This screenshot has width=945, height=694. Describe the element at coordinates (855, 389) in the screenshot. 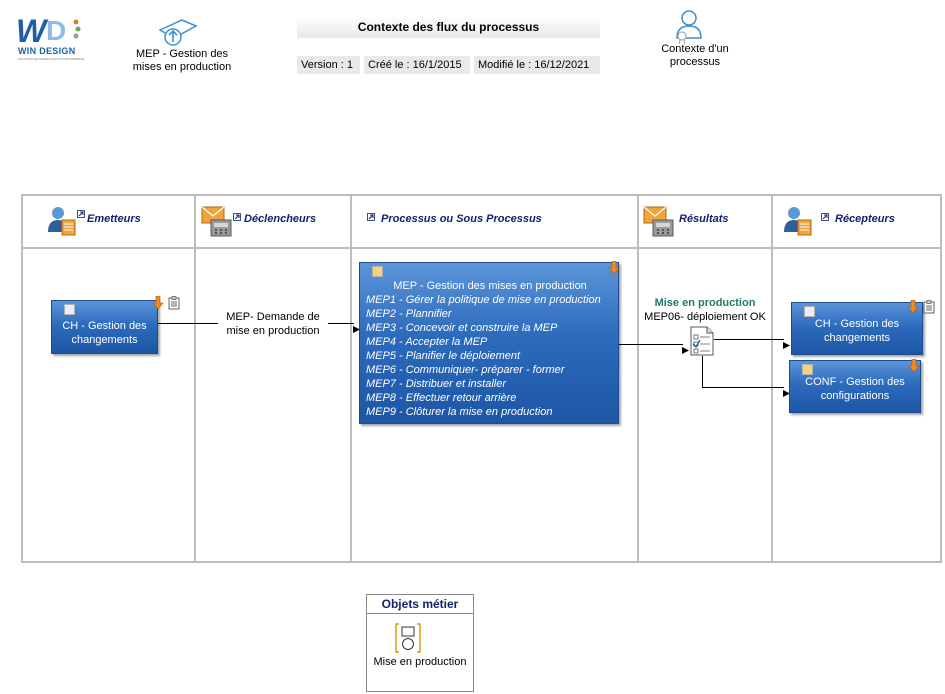

I see `receiver-label: CONF - Gestion des configurations` at that location.